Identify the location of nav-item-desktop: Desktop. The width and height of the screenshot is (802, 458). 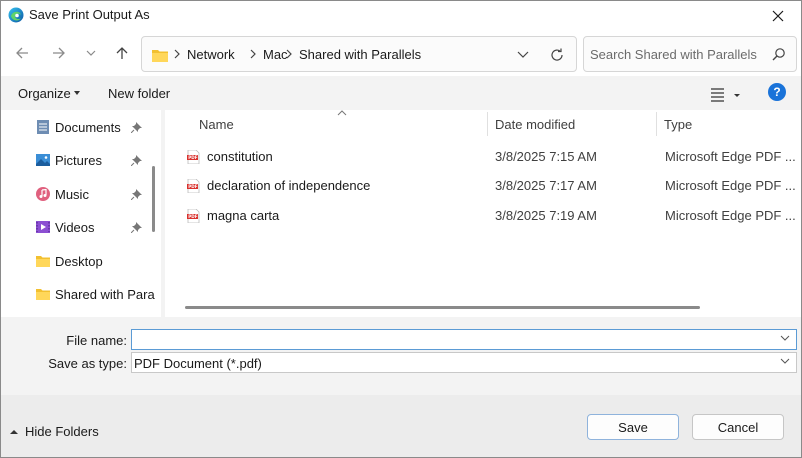
(76, 261).